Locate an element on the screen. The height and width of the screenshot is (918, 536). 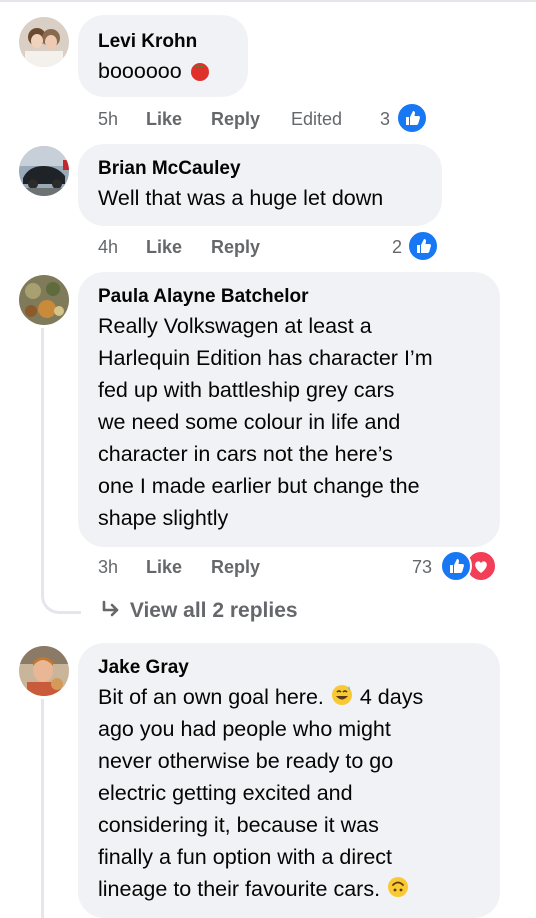
avatar-brian-mccauley is located at coordinates (44, 171).